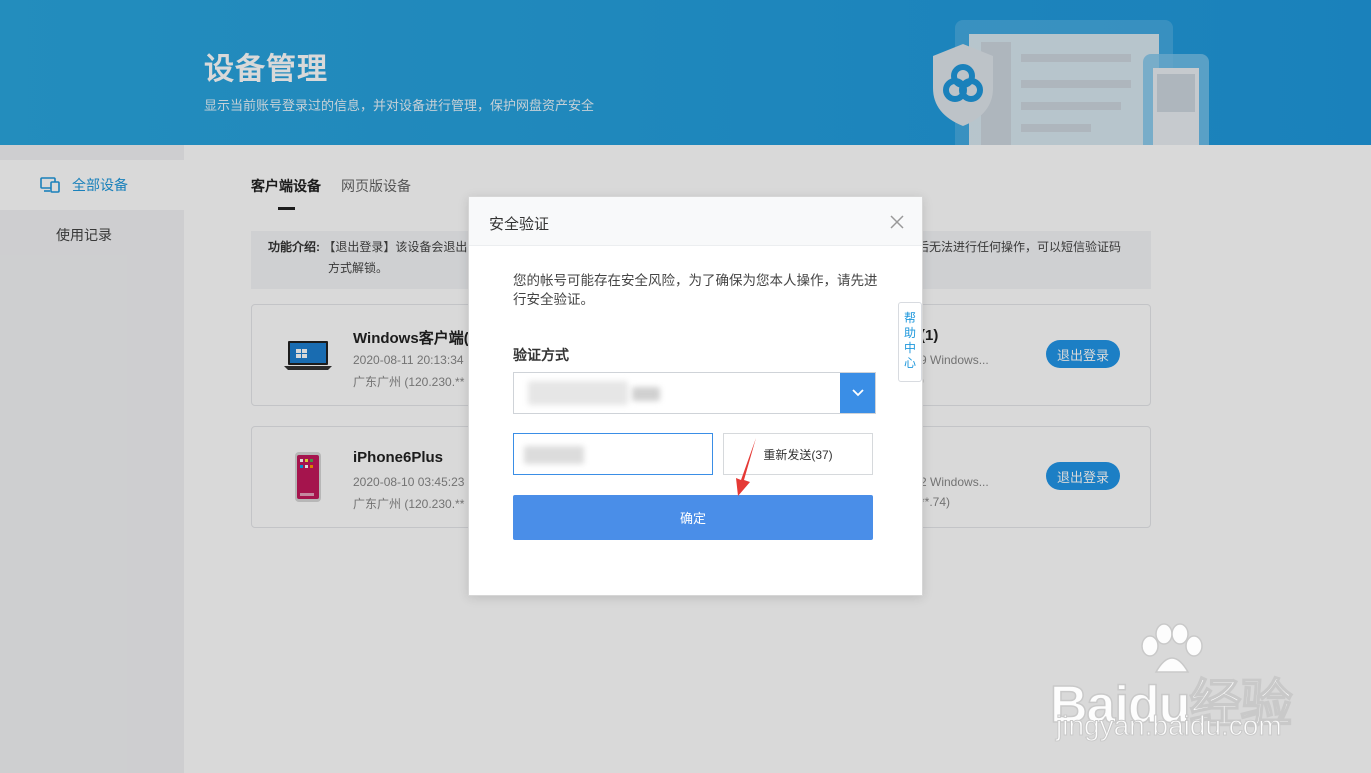  I want to click on baidu-watermark: Baidu经验 jingyan.baidu.com, so click(1179, 687).